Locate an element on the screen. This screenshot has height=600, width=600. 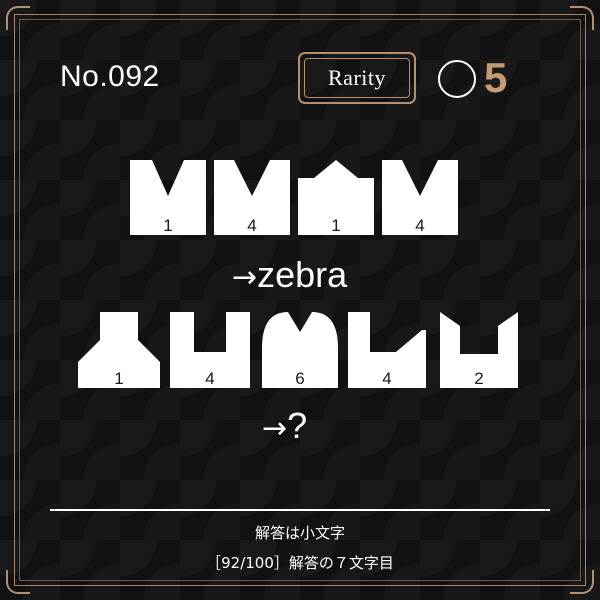
row2-tile-3: 6 is located at coordinates (300, 350).